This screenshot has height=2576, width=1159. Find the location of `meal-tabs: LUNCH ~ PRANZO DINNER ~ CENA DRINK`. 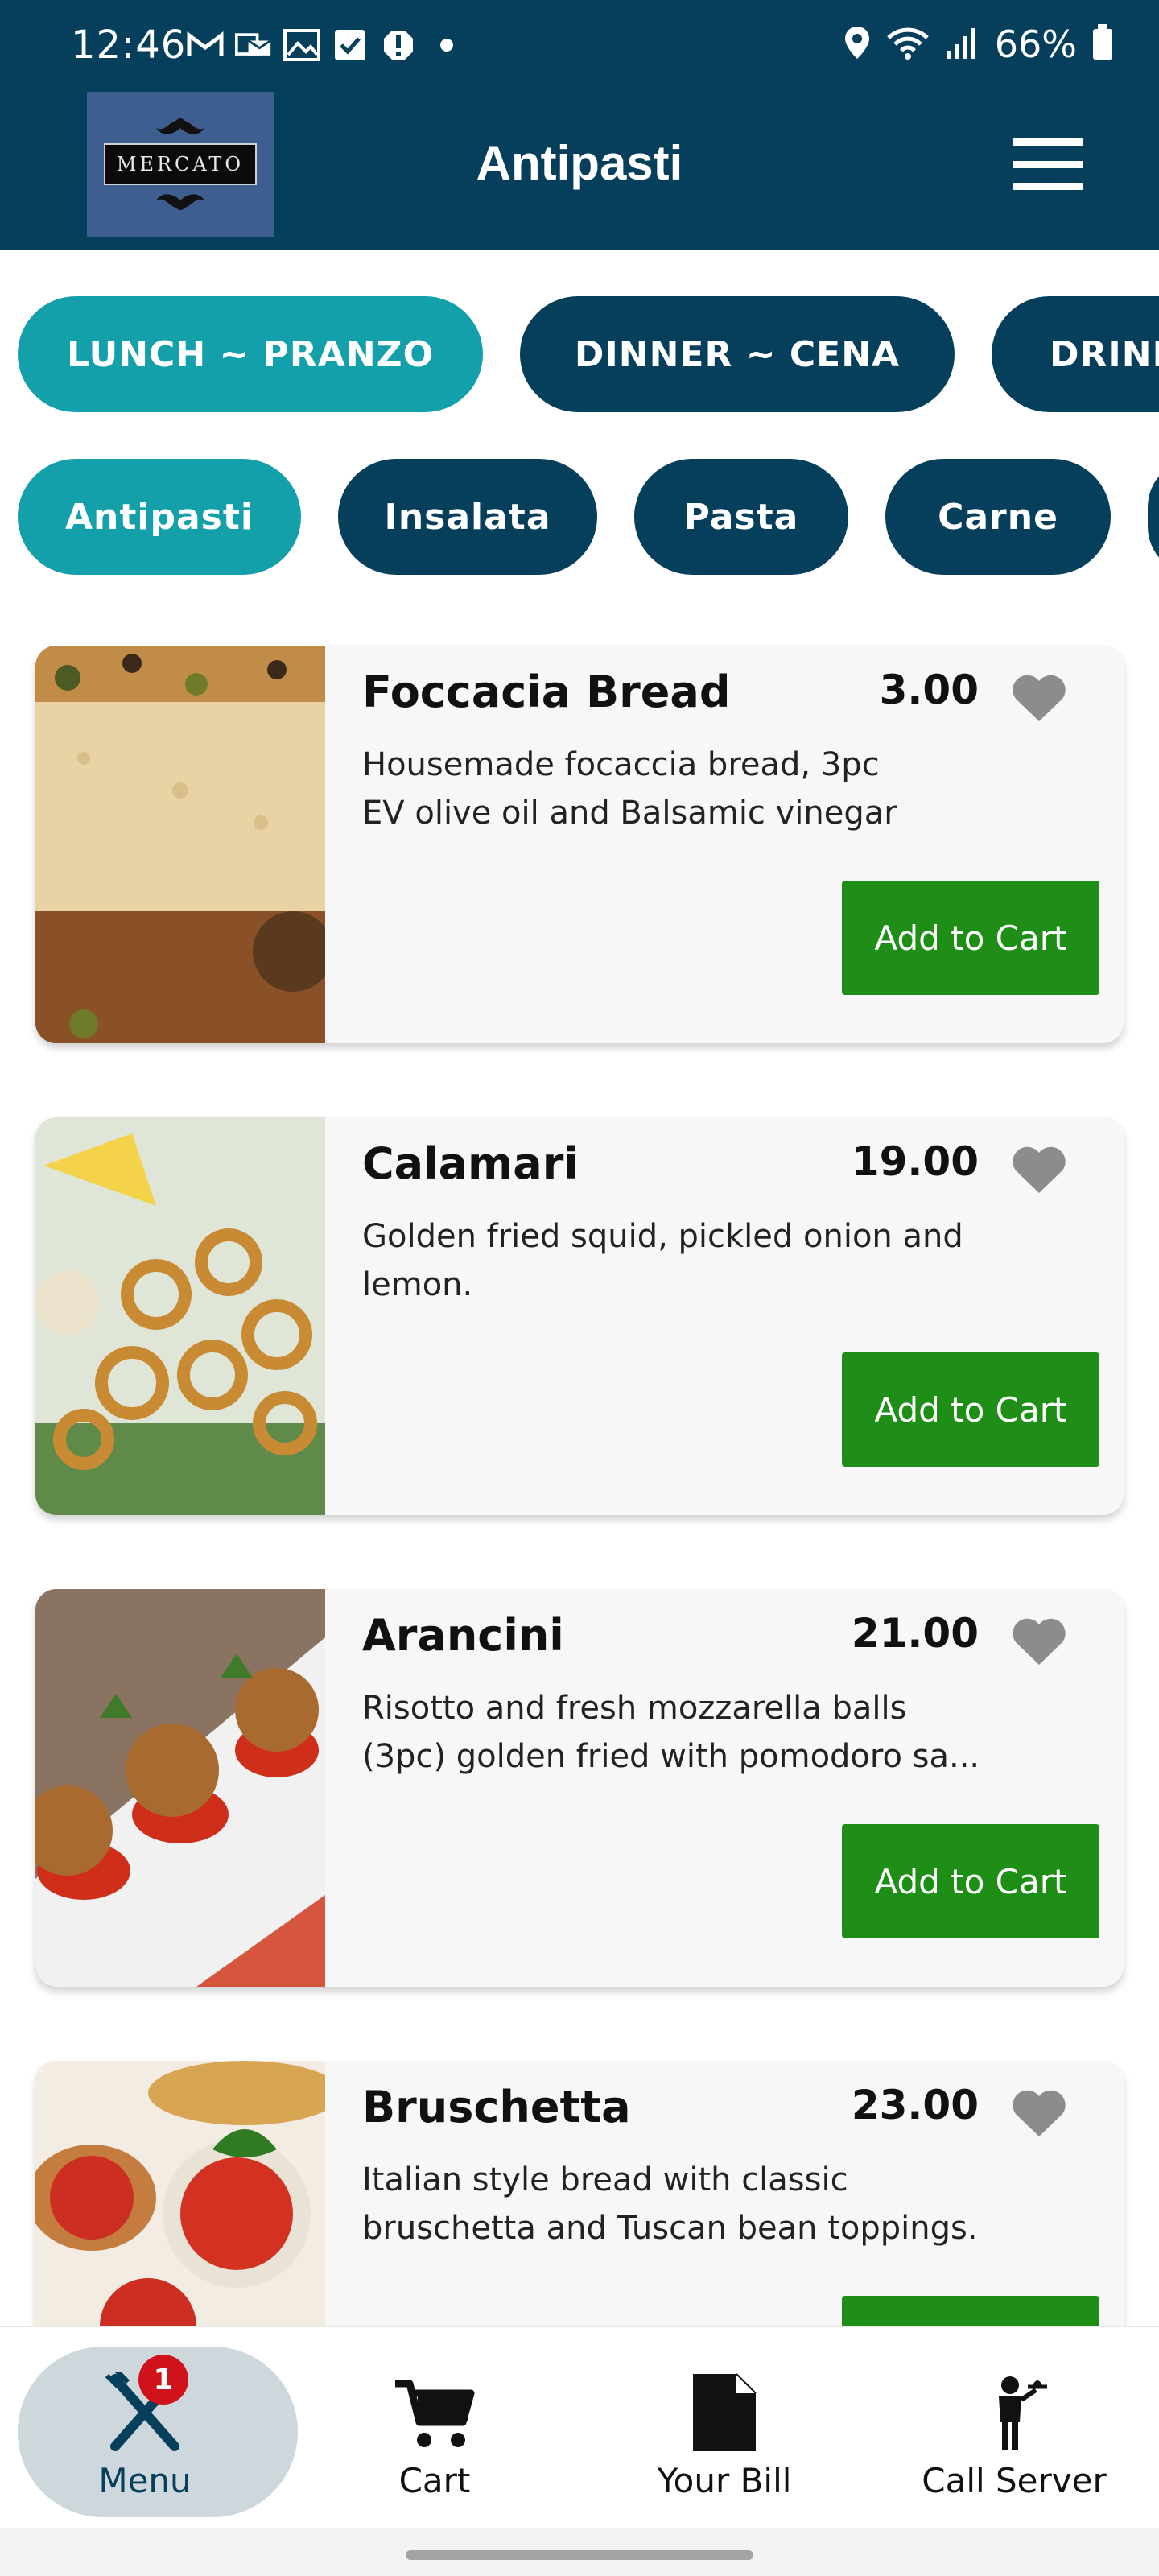

meal-tabs: LUNCH ~ PRANZO DINNER ~ CENA DRINK is located at coordinates (579, 354).